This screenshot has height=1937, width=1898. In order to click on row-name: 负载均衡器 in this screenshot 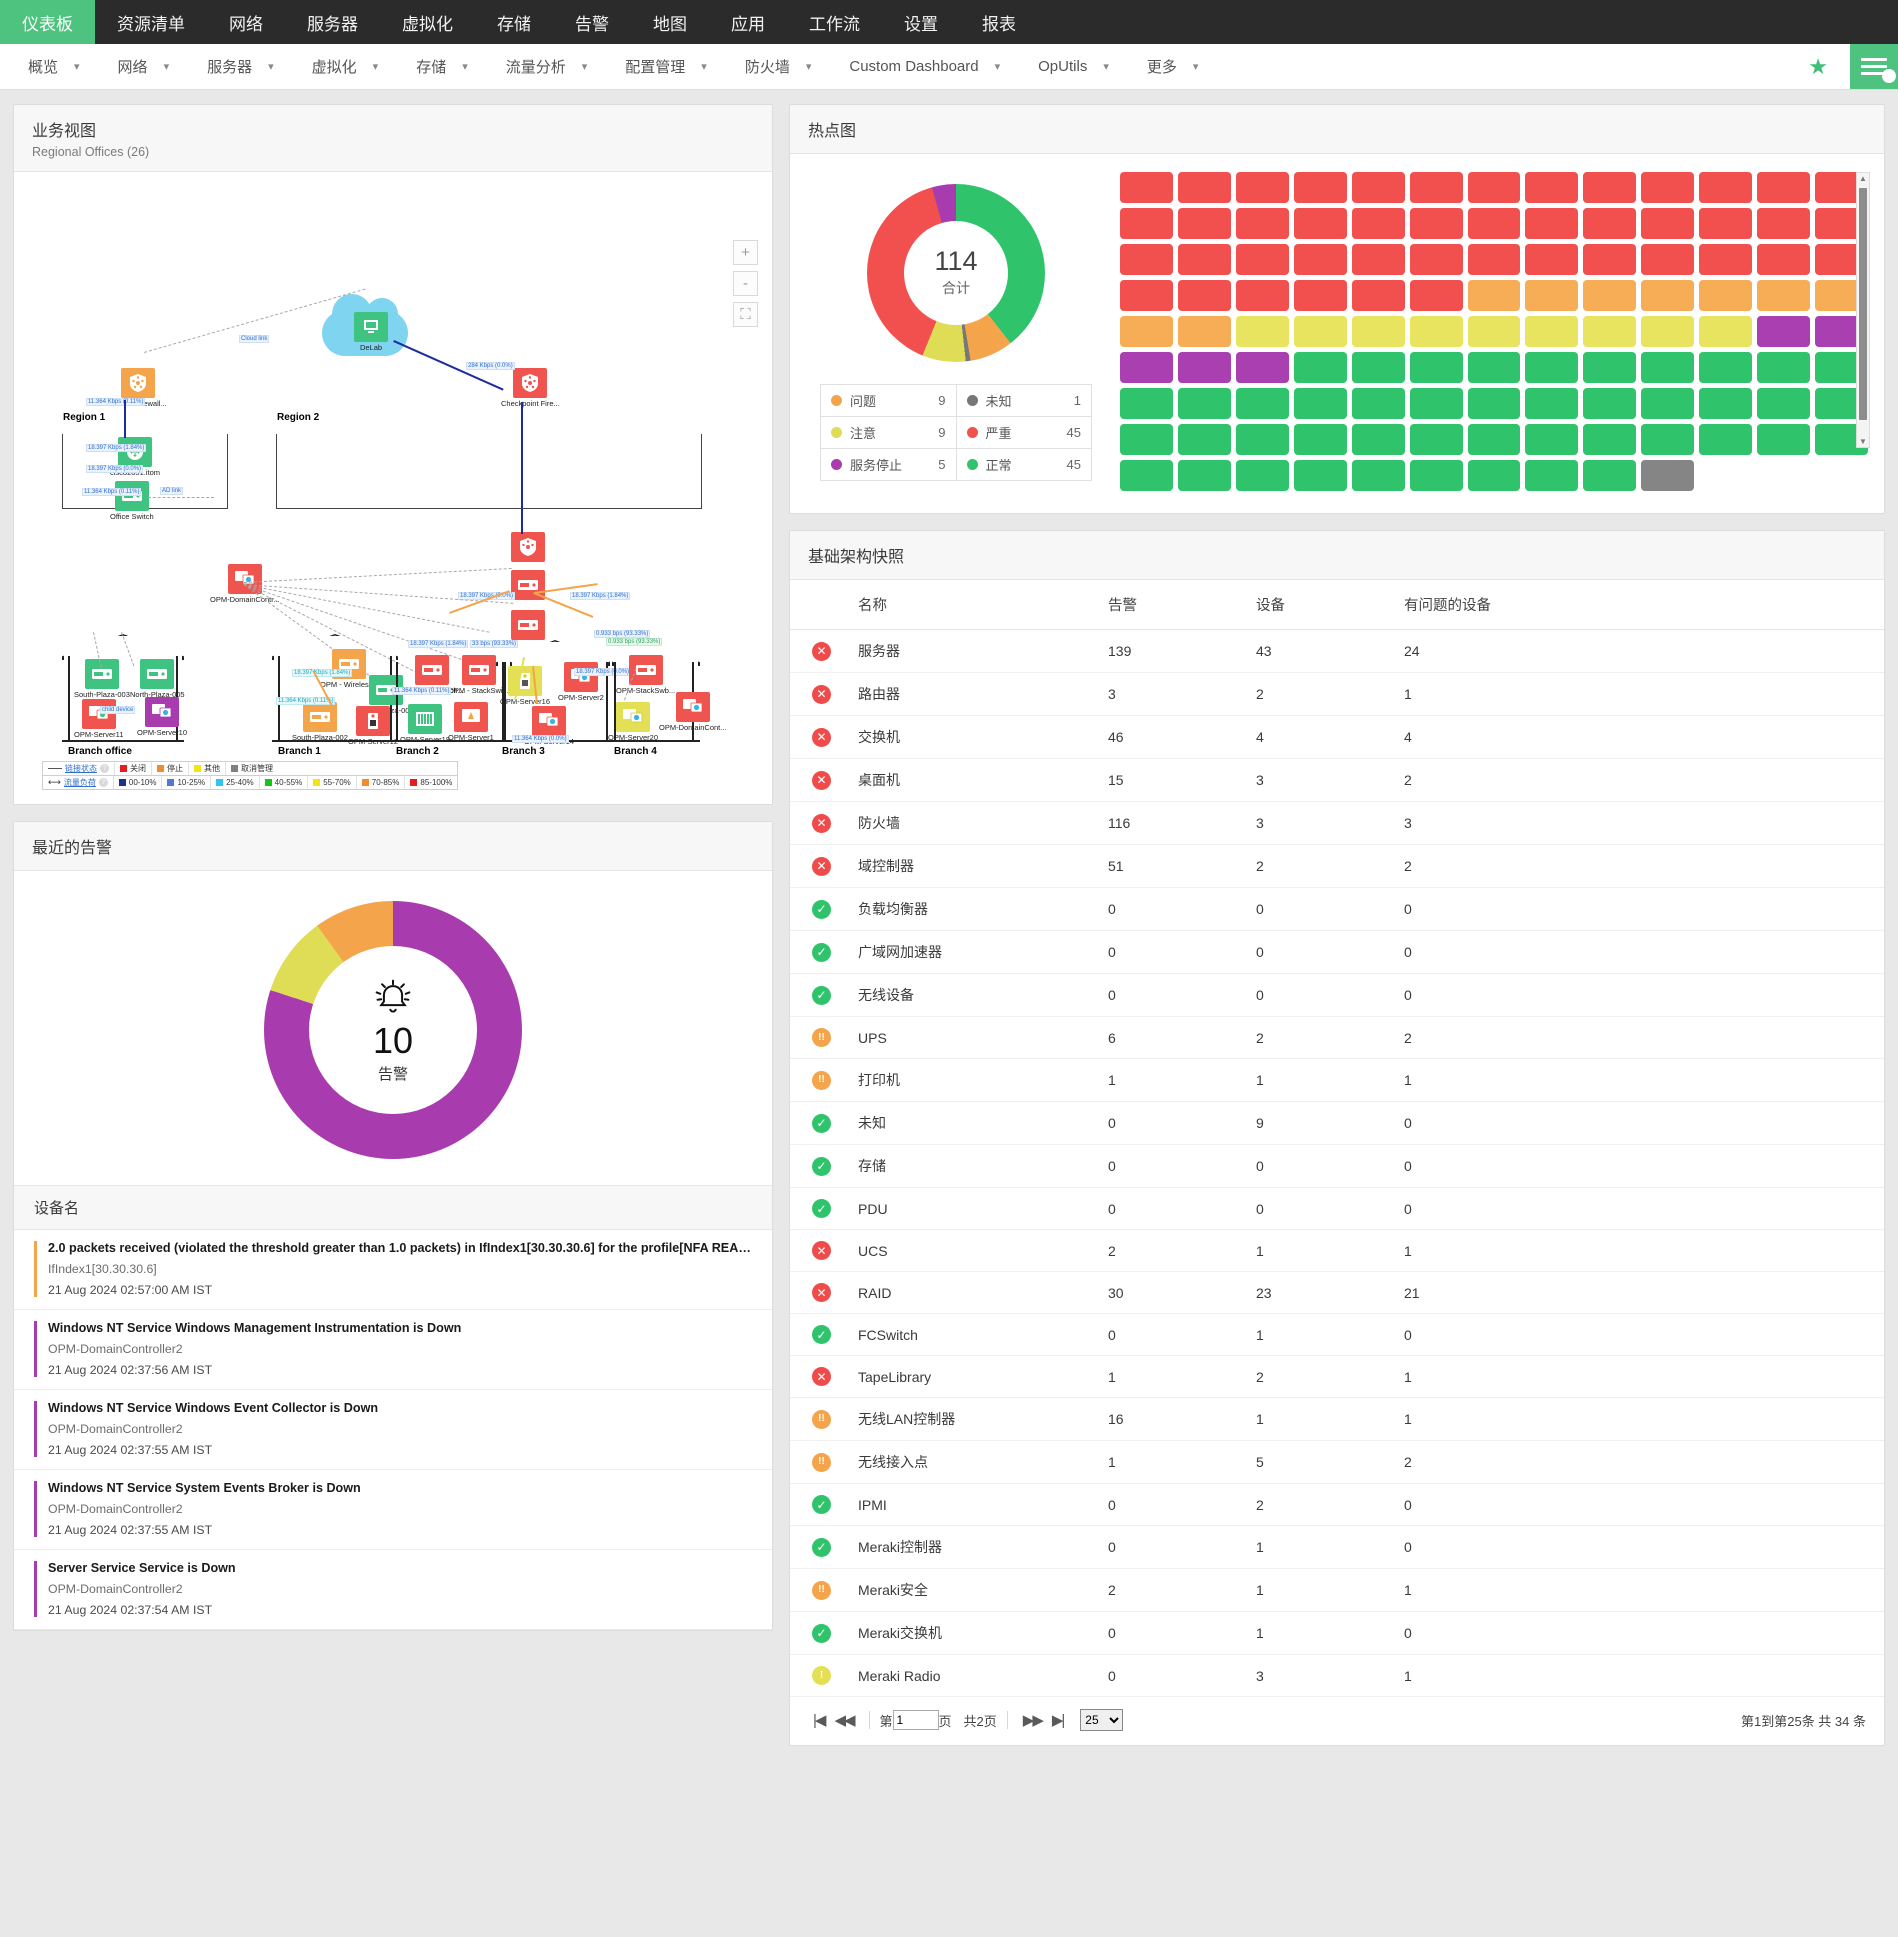, I will do `click(973, 909)`.